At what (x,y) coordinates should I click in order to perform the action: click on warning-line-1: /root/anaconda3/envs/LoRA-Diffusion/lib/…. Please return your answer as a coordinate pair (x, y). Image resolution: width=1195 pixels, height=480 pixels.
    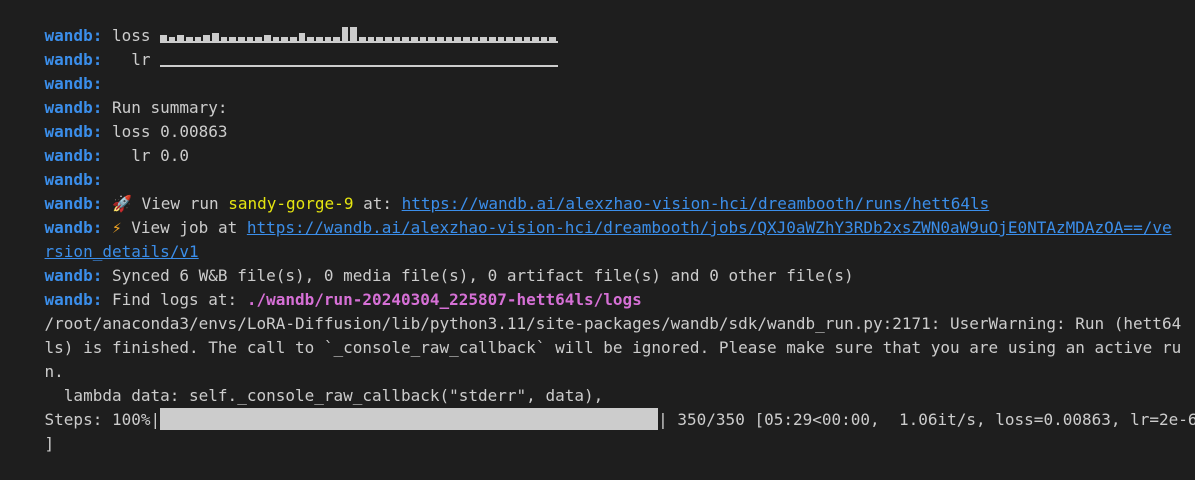
    Looking at the image, I should click on (597, 310).